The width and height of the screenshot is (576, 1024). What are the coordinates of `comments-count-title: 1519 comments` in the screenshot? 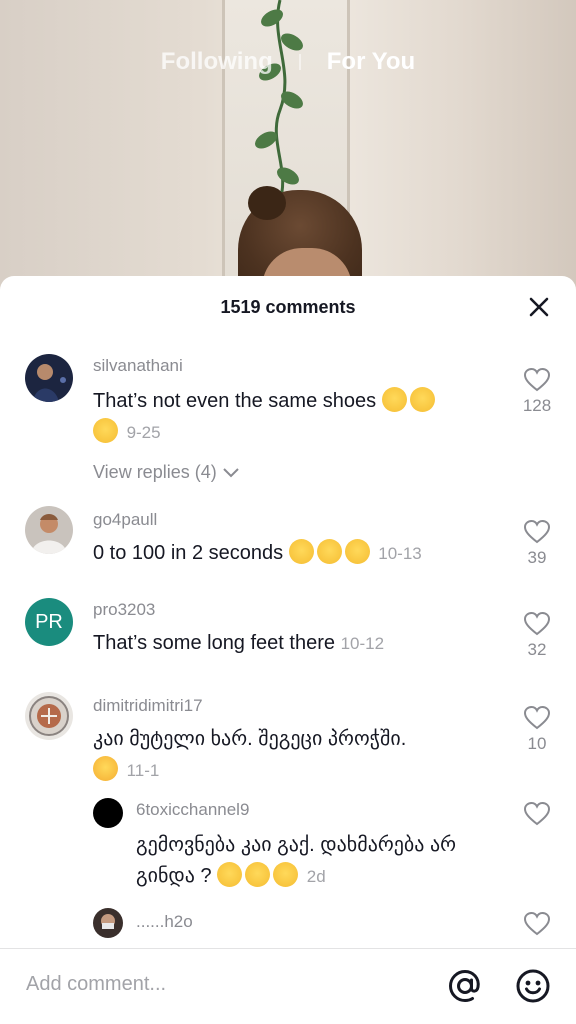 It's located at (288, 306).